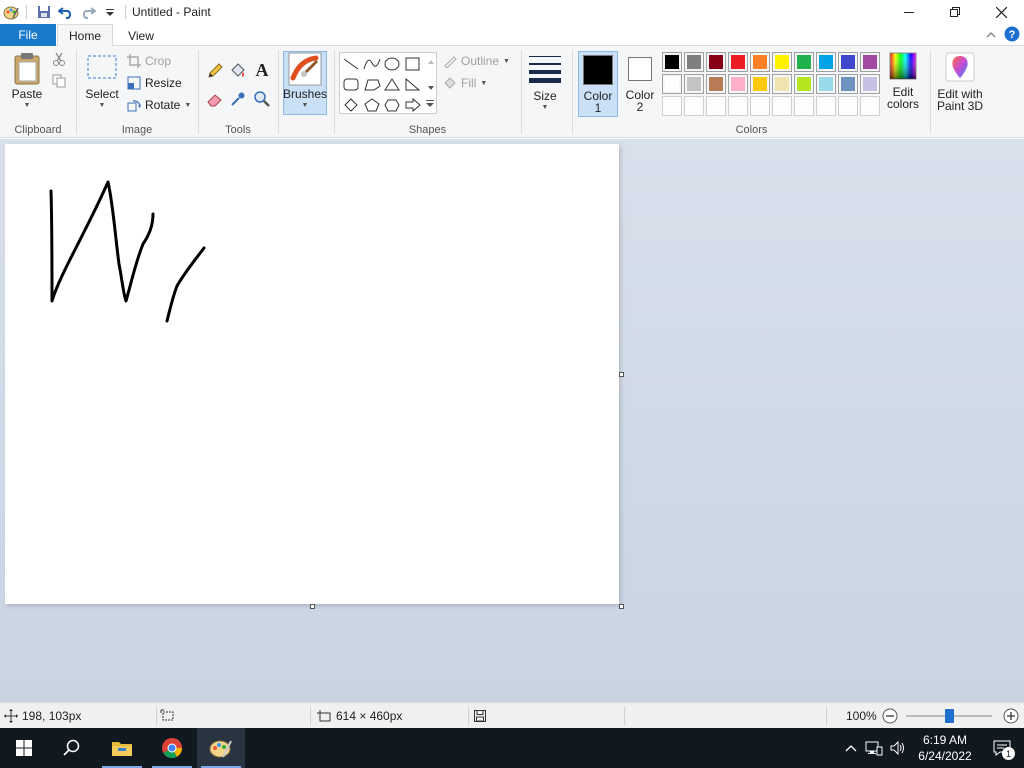  I want to click on color-picker-icon, so click(238, 100).